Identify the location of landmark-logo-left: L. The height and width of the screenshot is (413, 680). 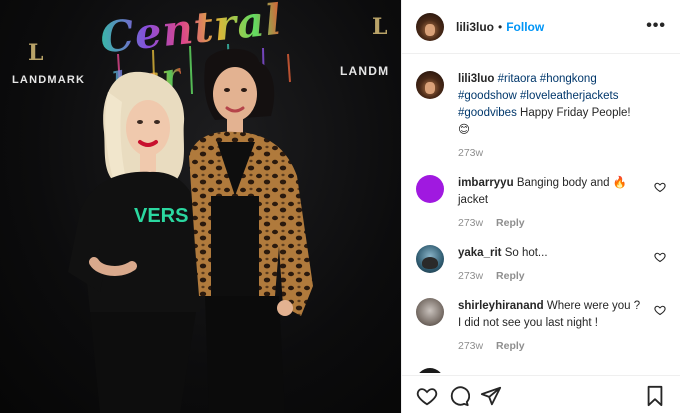
(36, 53).